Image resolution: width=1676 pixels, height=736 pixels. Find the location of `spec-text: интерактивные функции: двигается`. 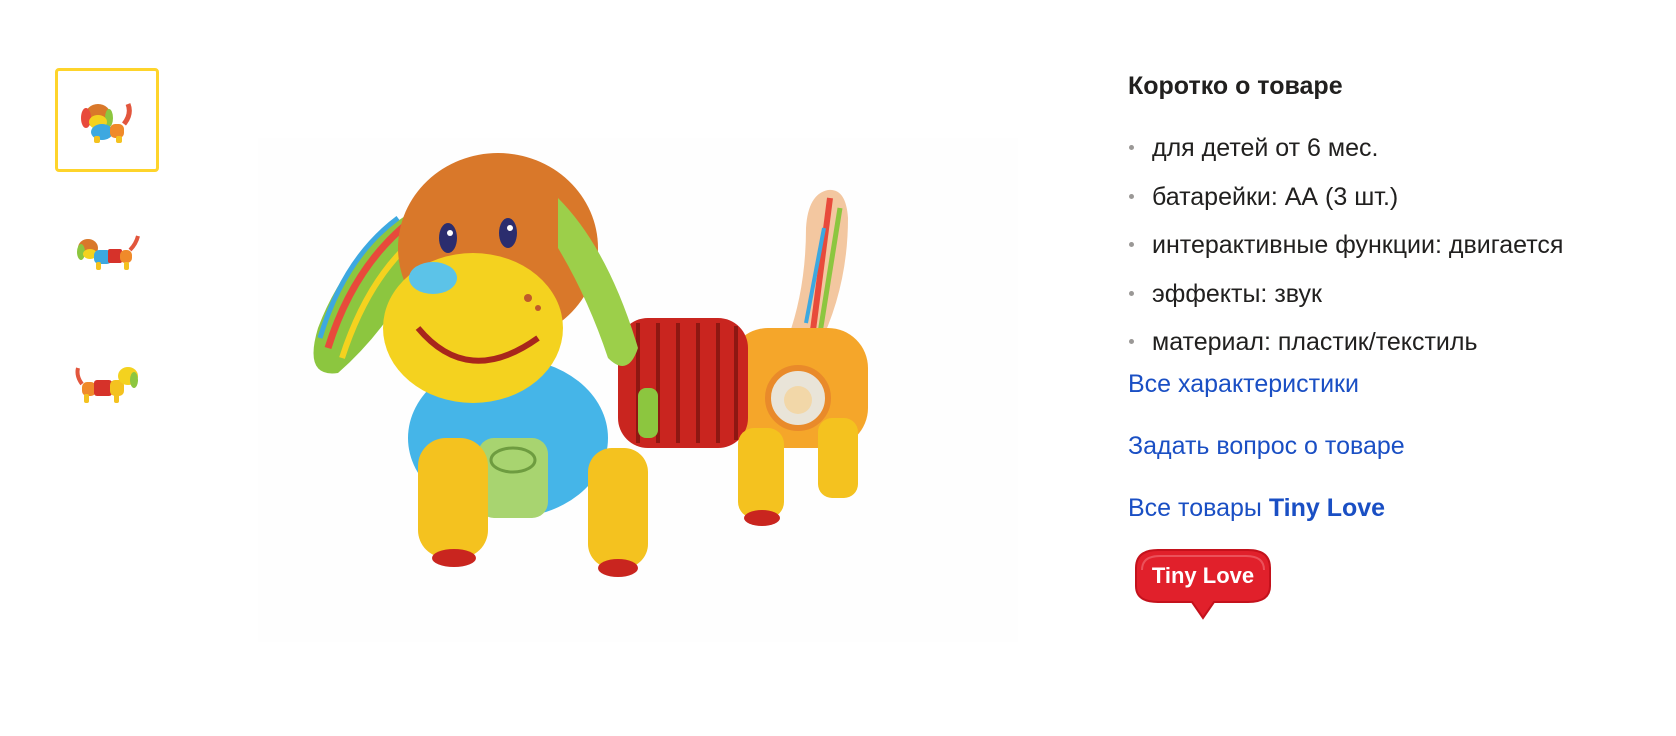

spec-text: интерактивные функции: двигается is located at coordinates (1358, 245).